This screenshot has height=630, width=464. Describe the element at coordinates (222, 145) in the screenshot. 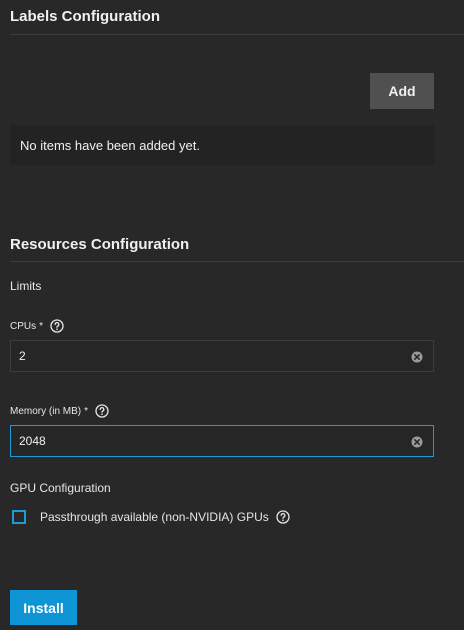

I see `labels-empty-list: No items have been added yet.` at that location.